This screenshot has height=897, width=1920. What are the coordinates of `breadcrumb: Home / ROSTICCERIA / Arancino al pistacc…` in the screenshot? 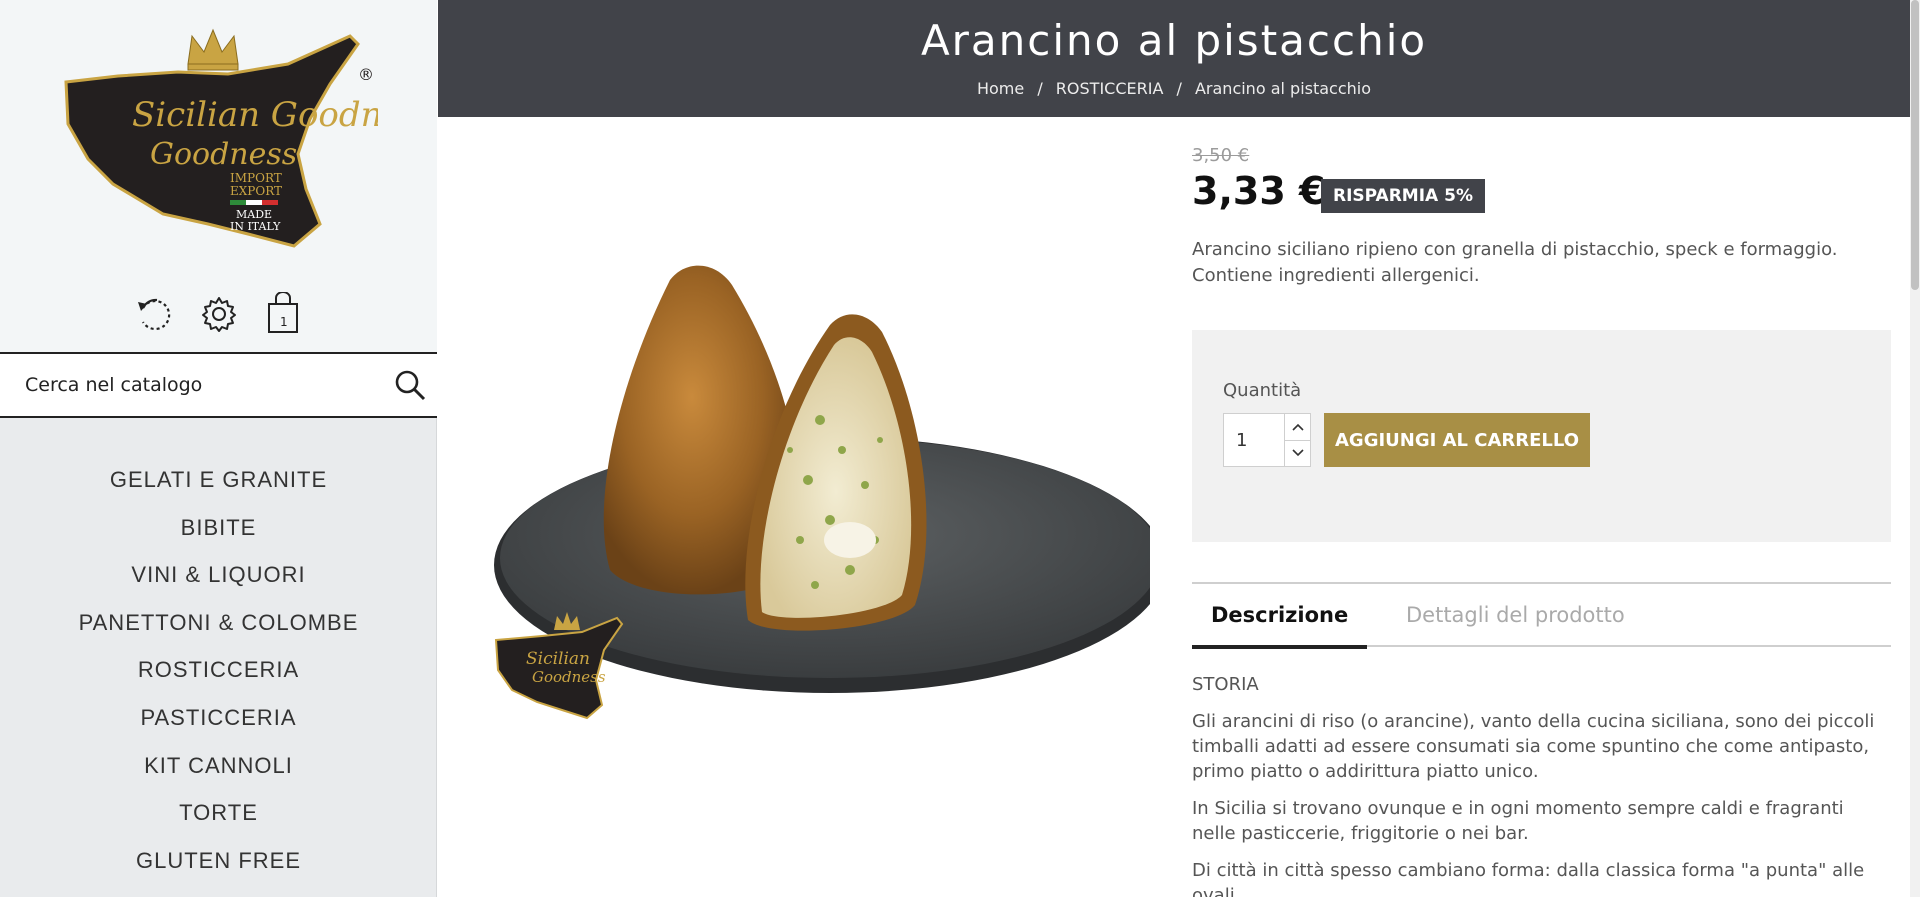 It's located at (1174, 88).